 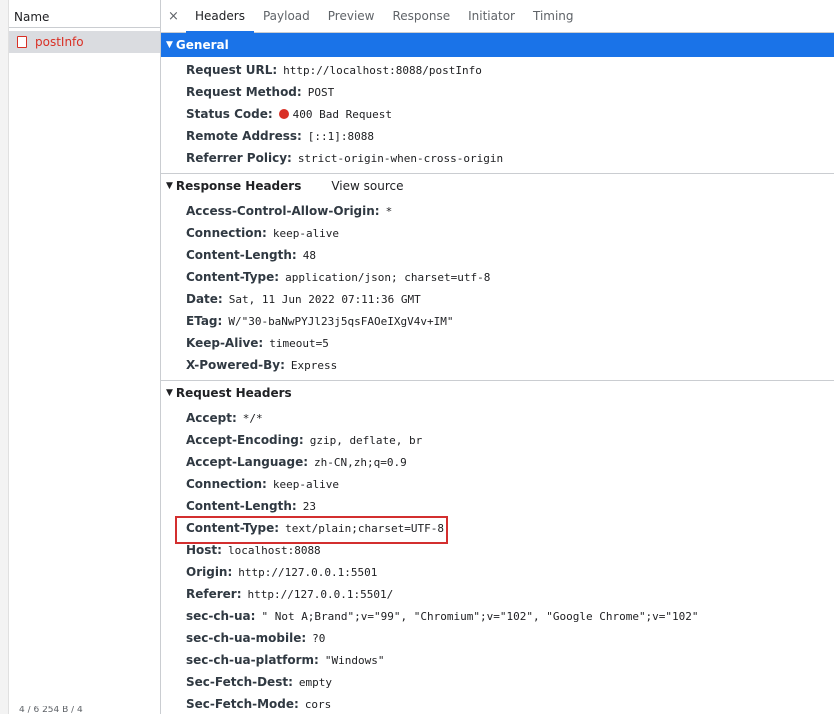 I want to click on request-name: postInfo, so click(x=59, y=42).